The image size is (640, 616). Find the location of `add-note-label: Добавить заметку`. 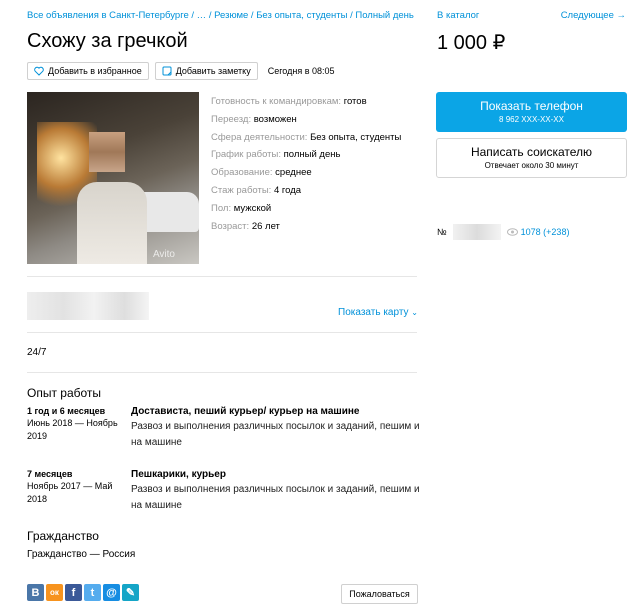

add-note-label: Добавить заметку is located at coordinates (213, 71).